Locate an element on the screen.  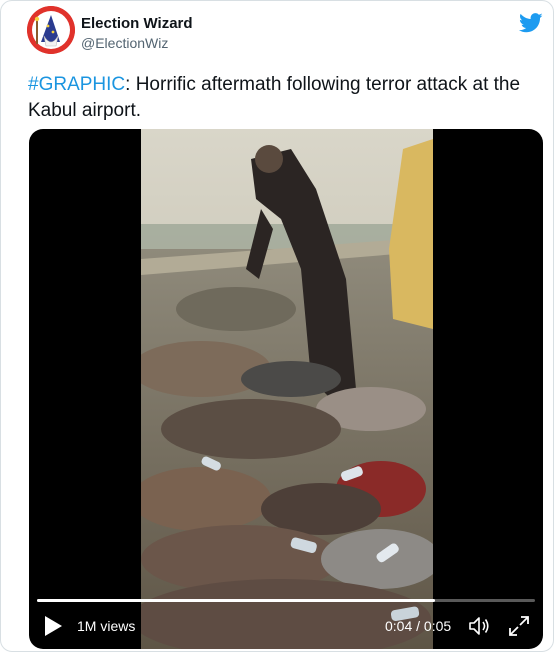
view-count: 1M views is located at coordinates (106, 626).